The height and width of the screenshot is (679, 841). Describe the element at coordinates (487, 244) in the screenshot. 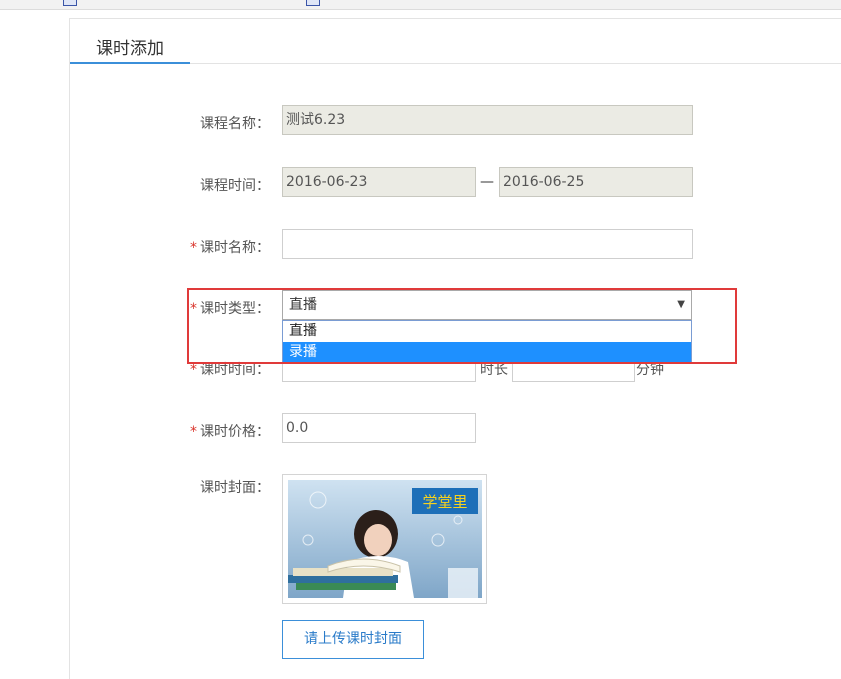

I see `lesson-name-input` at that location.